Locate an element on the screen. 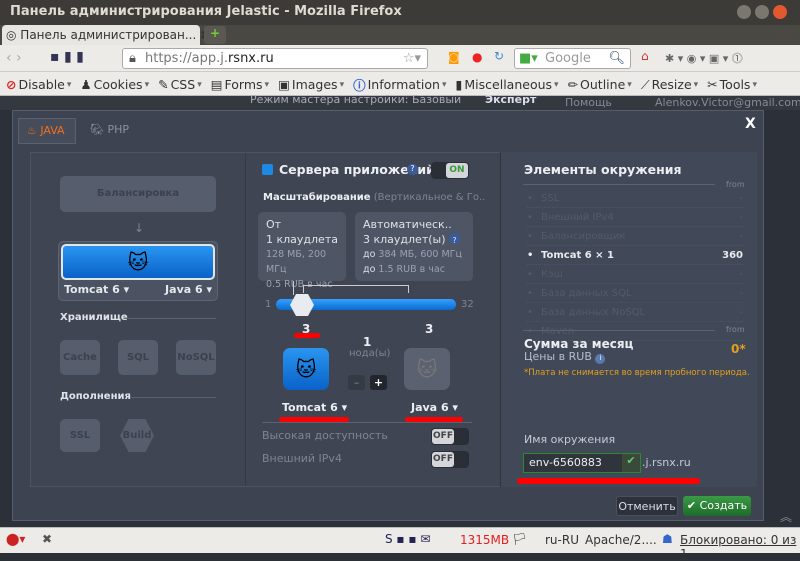 The image size is (800, 561). l2: 3 клаудлет(ы) is located at coordinates (404, 239).